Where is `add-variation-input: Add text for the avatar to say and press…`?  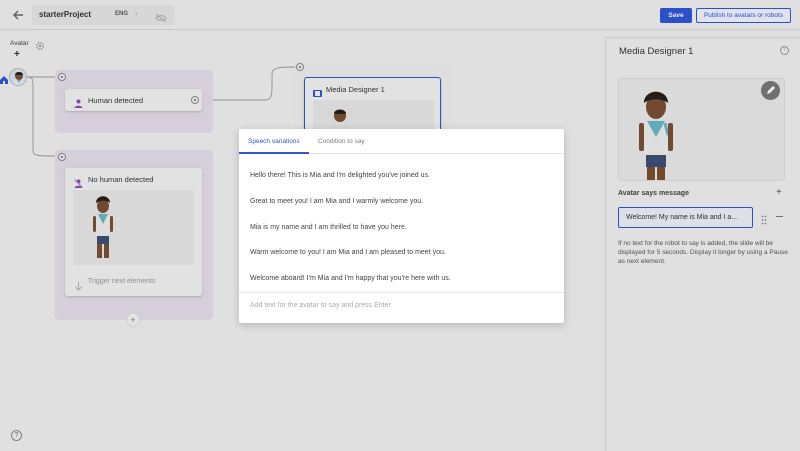 add-variation-input: Add text for the avatar to say and press… is located at coordinates (320, 305).